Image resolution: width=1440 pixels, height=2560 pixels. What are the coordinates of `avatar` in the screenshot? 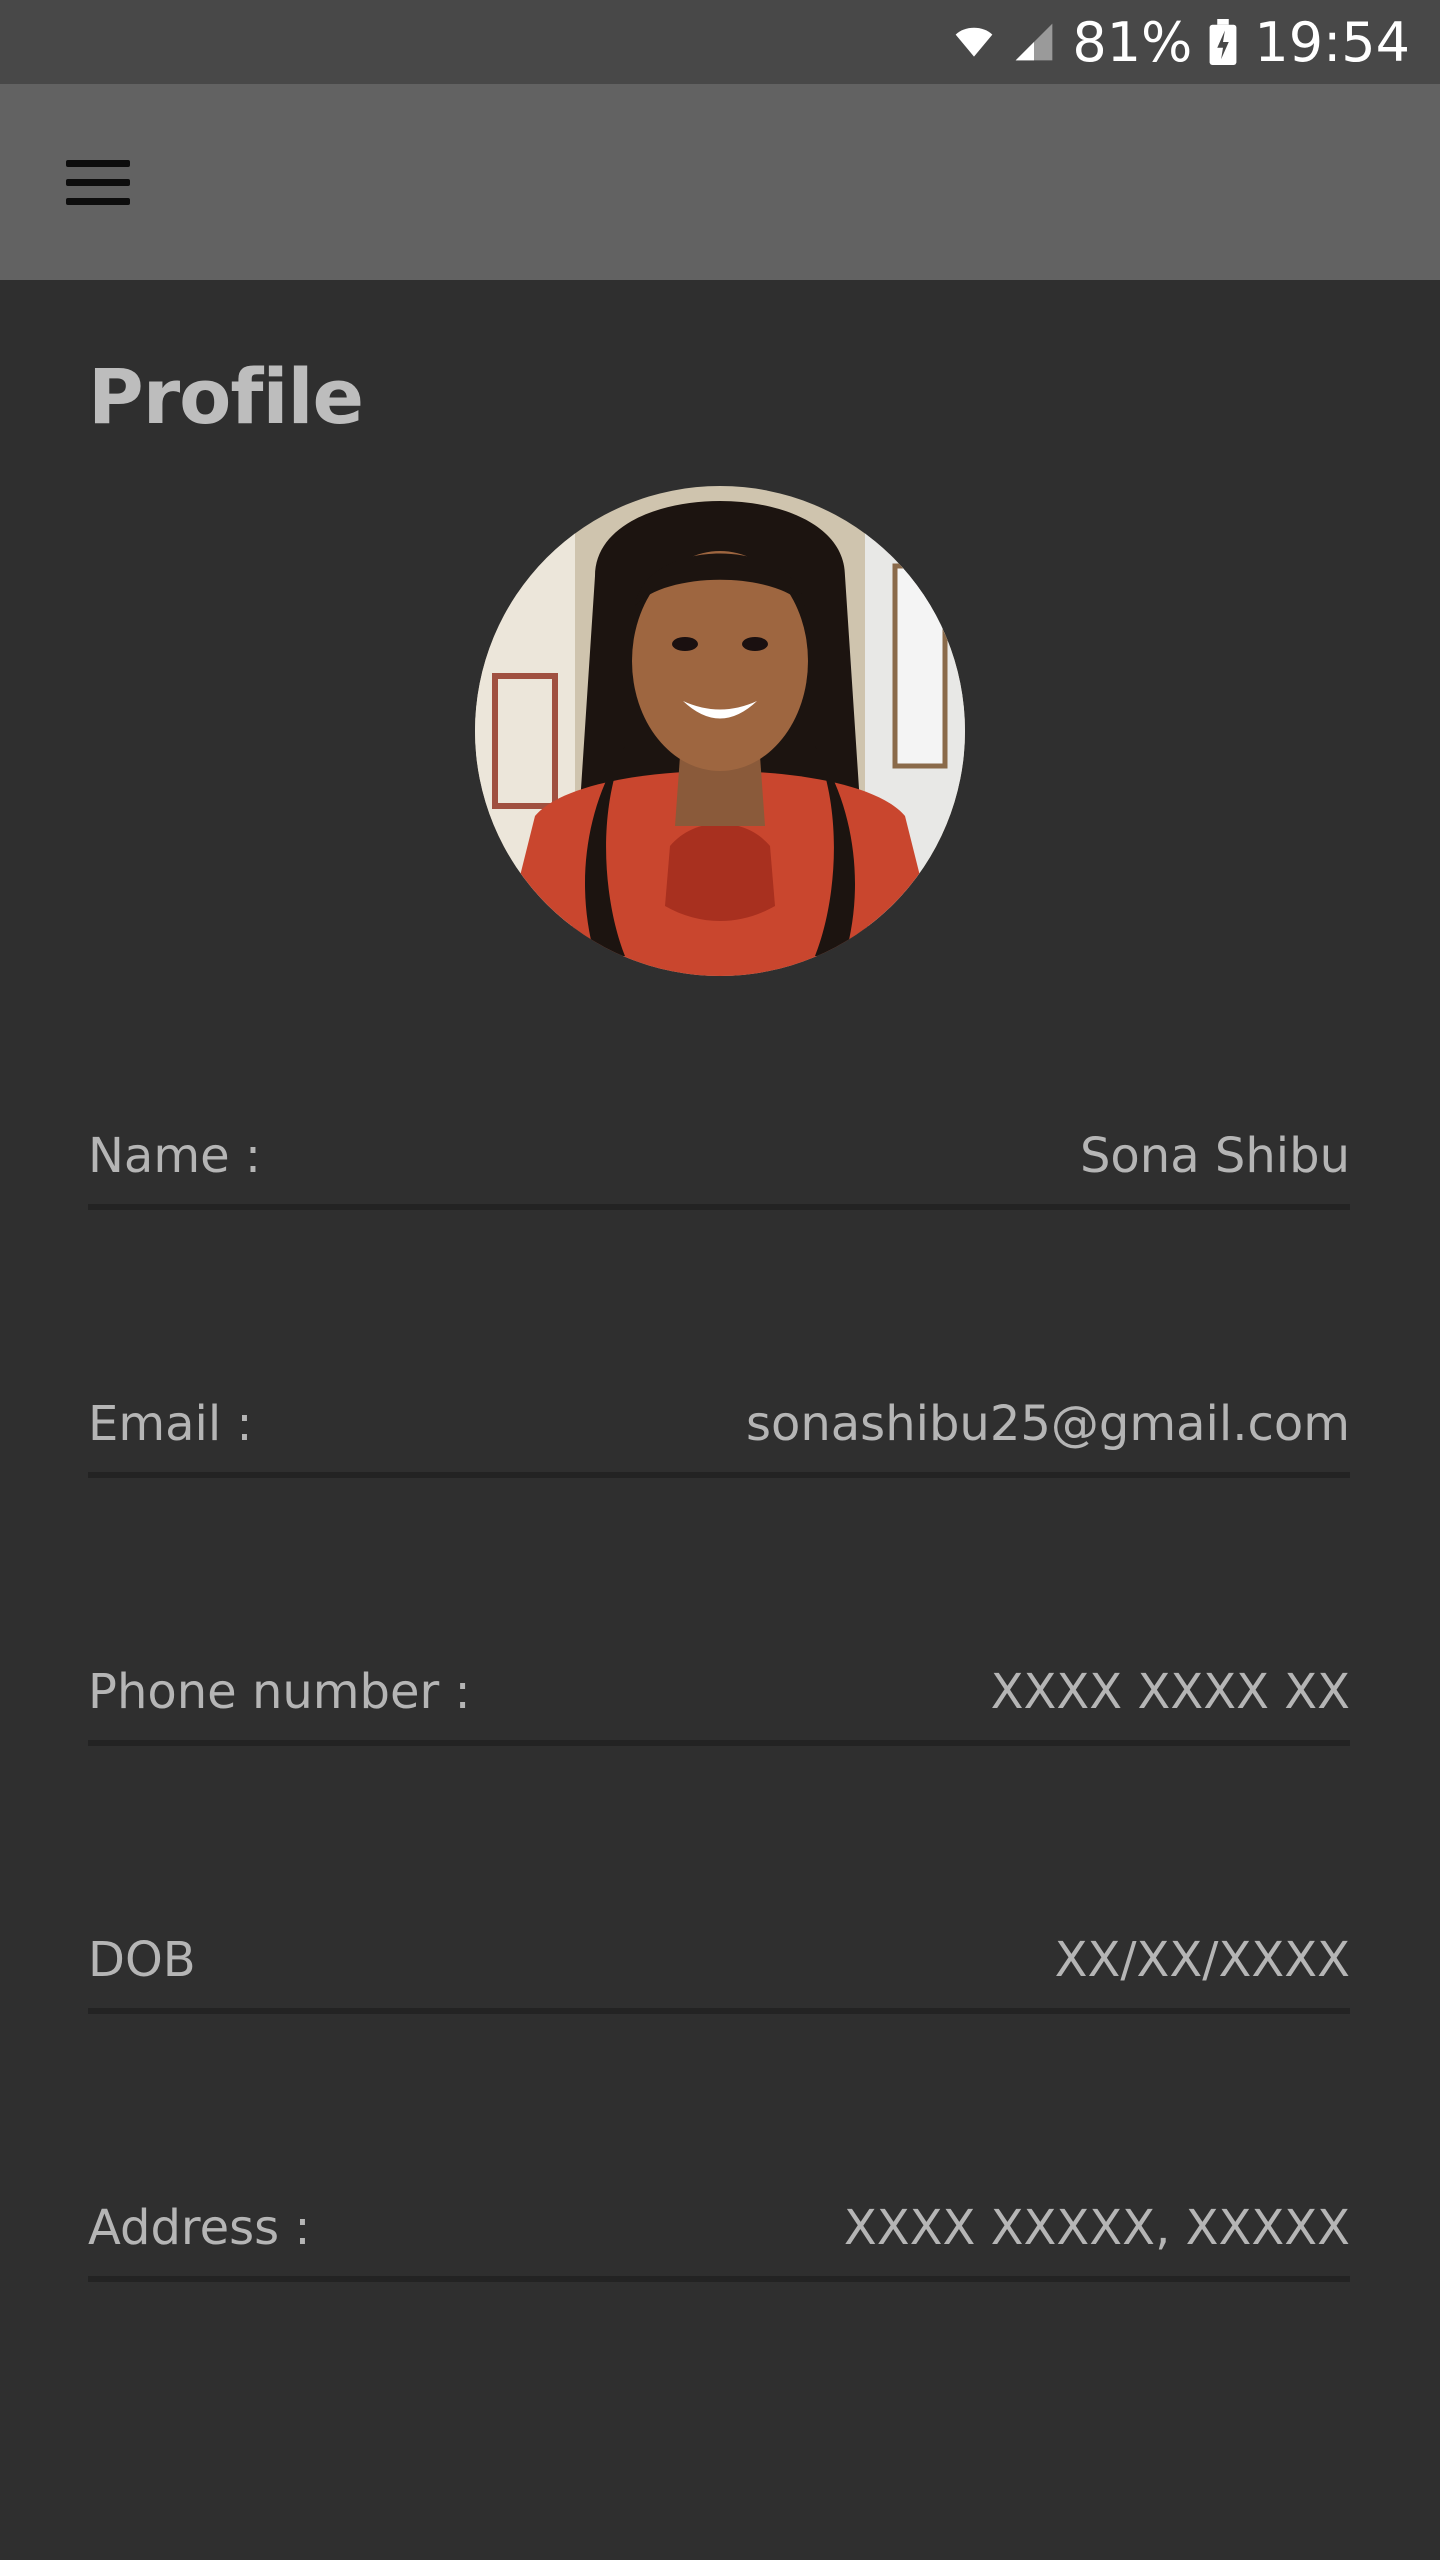 It's located at (720, 731).